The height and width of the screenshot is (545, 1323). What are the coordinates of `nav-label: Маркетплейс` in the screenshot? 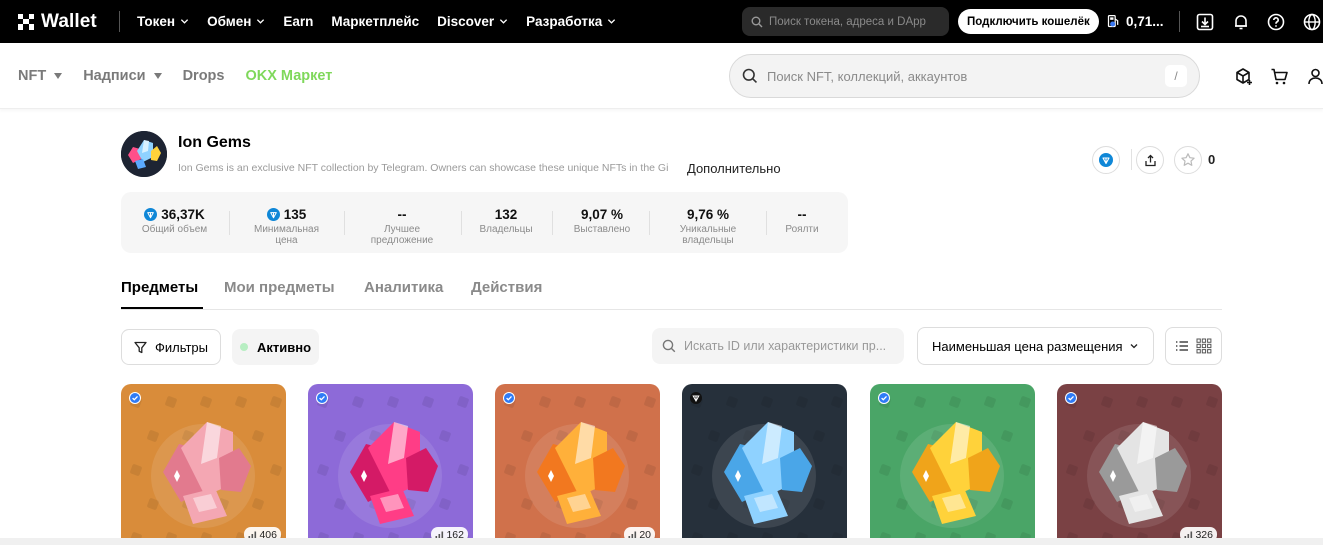 It's located at (375, 21).